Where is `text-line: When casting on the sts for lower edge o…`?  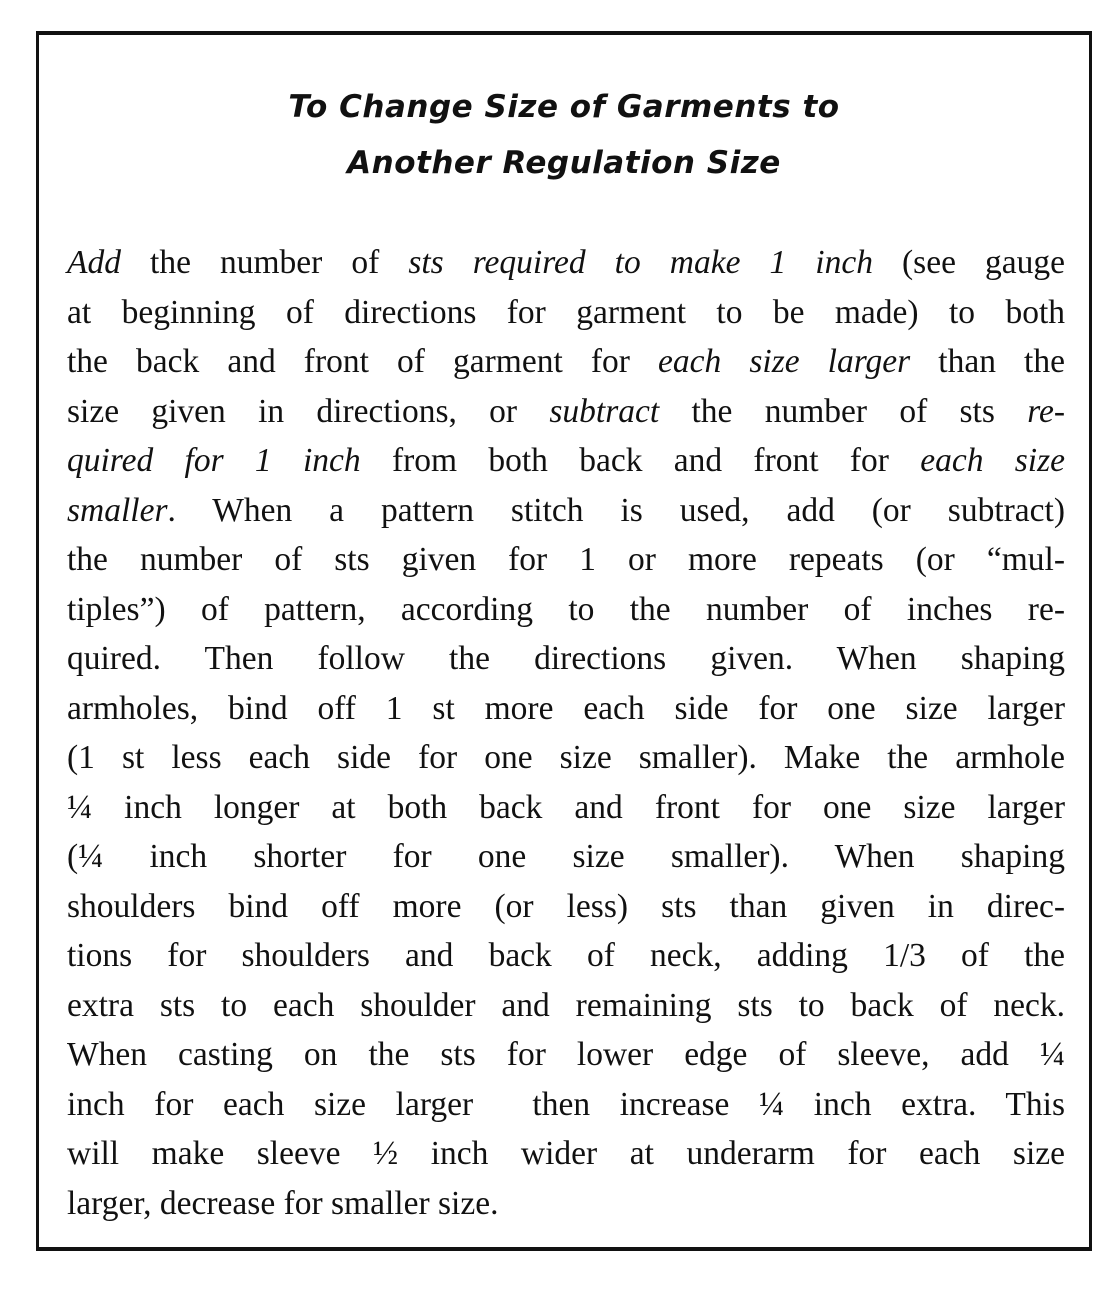 text-line: When casting on the sts for lower edge o… is located at coordinates (566, 1055).